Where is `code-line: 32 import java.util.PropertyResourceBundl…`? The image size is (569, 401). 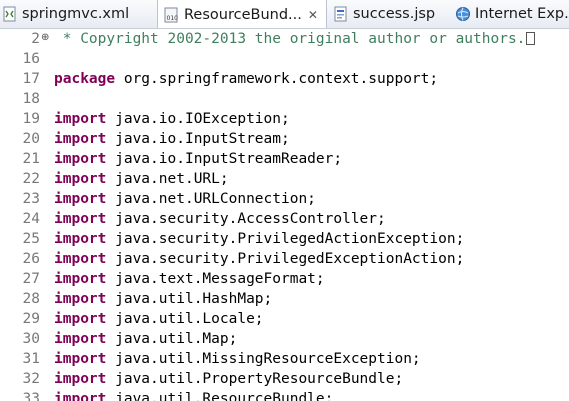 code-line: 32 import java.util.PropertyResourceBundl… is located at coordinates (284, 379).